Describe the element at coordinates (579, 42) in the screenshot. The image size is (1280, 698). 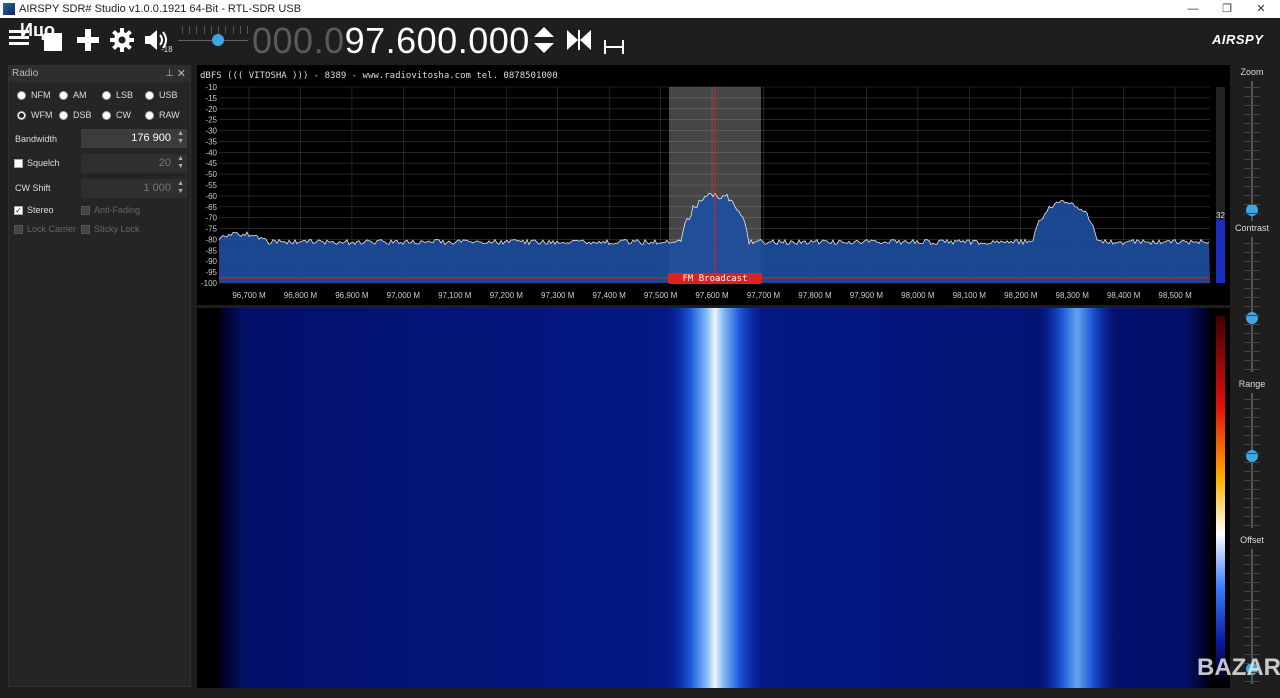
I see `center-tune-icon` at that location.